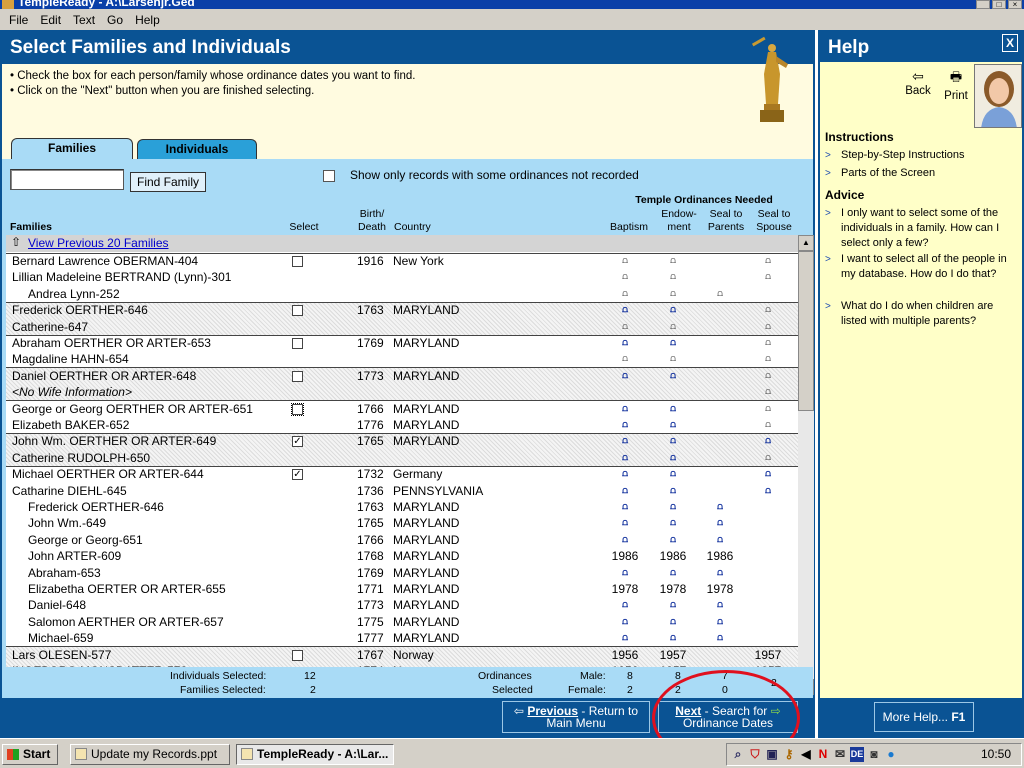  I want to click on title-bar: TempleReady - A:\Larsenjr.Ged _ □ ×, so click(512, 4).